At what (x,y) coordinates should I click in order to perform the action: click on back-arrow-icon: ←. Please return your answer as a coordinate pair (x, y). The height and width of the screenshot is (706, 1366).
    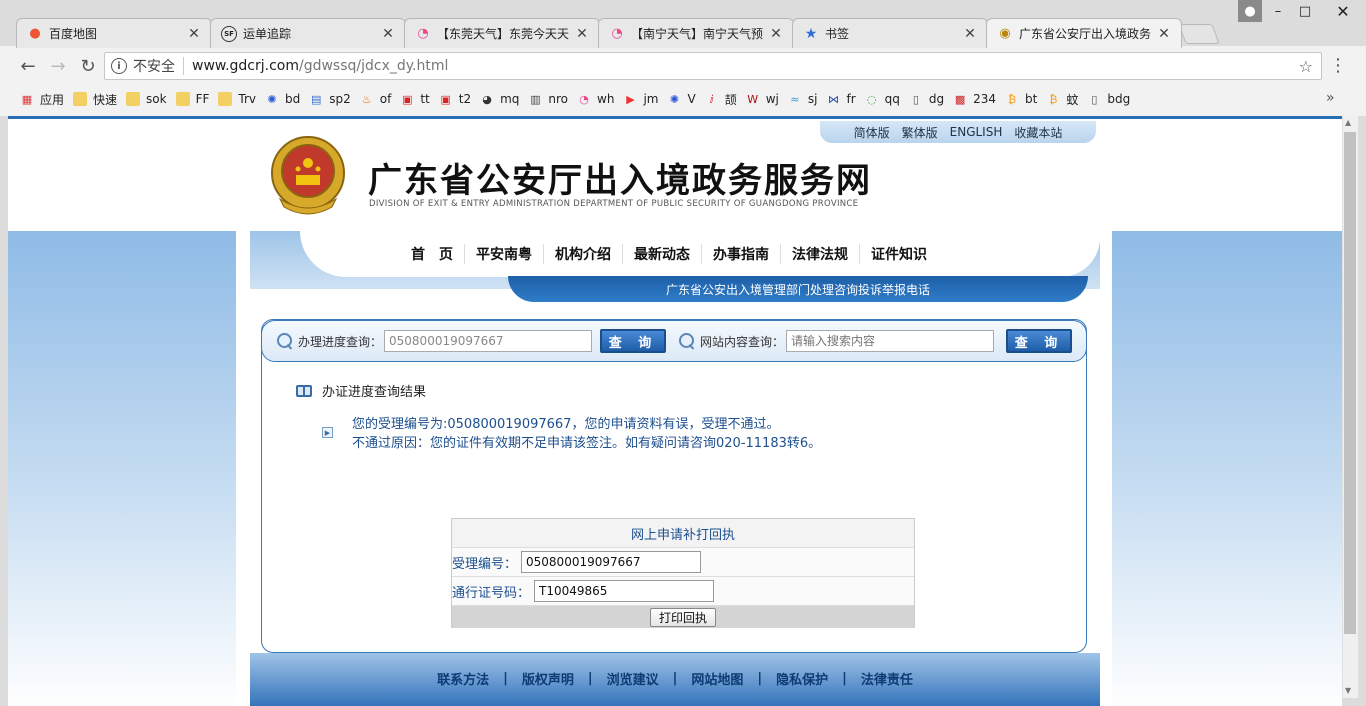
    Looking at the image, I should click on (28, 66).